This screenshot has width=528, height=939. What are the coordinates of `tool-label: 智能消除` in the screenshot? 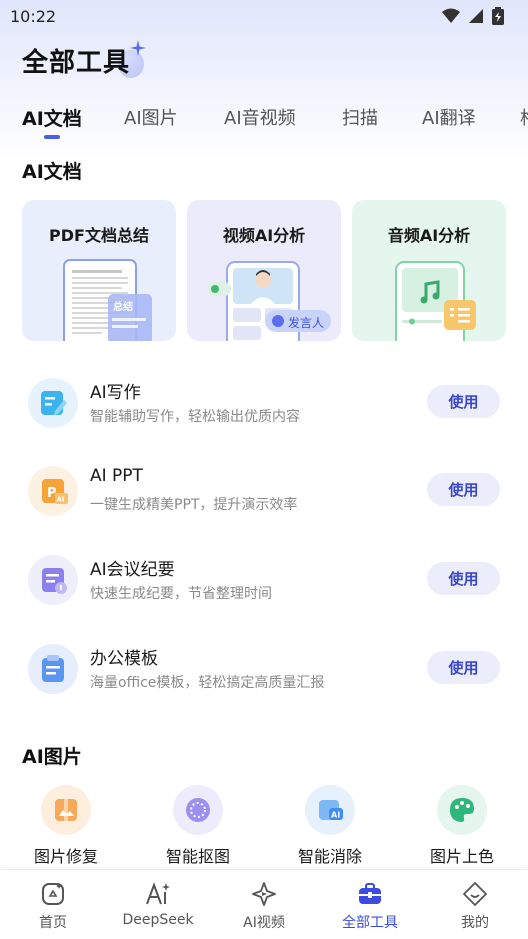 It's located at (329, 856).